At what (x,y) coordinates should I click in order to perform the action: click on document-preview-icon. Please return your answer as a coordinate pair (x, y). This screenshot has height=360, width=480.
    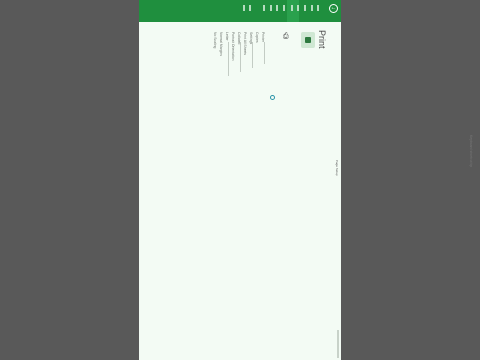
    Looking at the image, I should click on (308, 40).